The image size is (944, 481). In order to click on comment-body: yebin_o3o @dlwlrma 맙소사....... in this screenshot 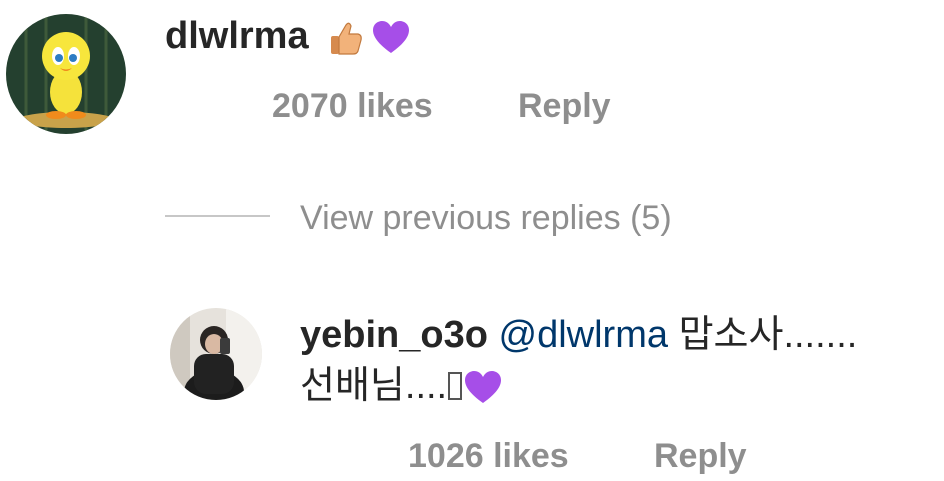, I will do `click(578, 335)`.